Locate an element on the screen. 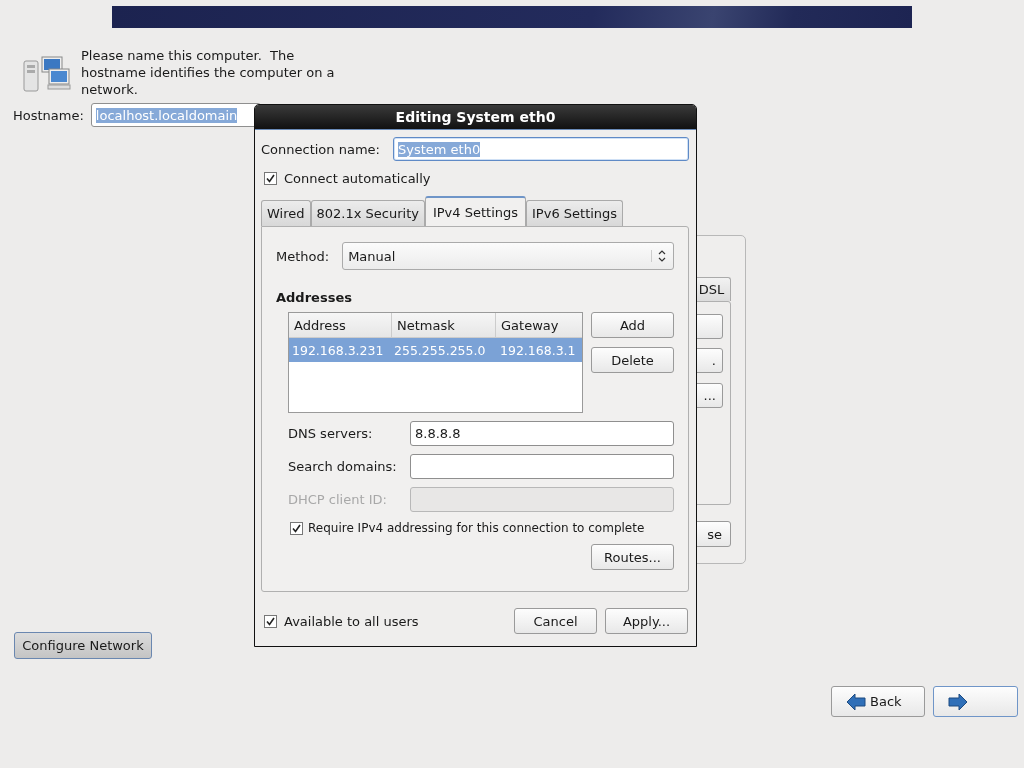 This screenshot has height=768, width=1024. tab: Wired is located at coordinates (286, 213).